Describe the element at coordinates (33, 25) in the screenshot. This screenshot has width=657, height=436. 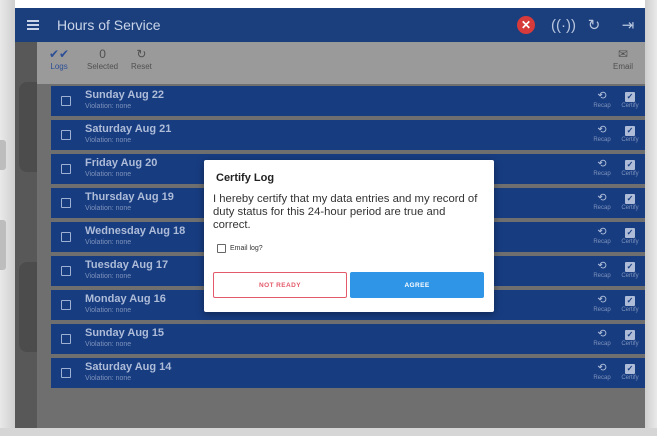
I see `menu-icon` at that location.